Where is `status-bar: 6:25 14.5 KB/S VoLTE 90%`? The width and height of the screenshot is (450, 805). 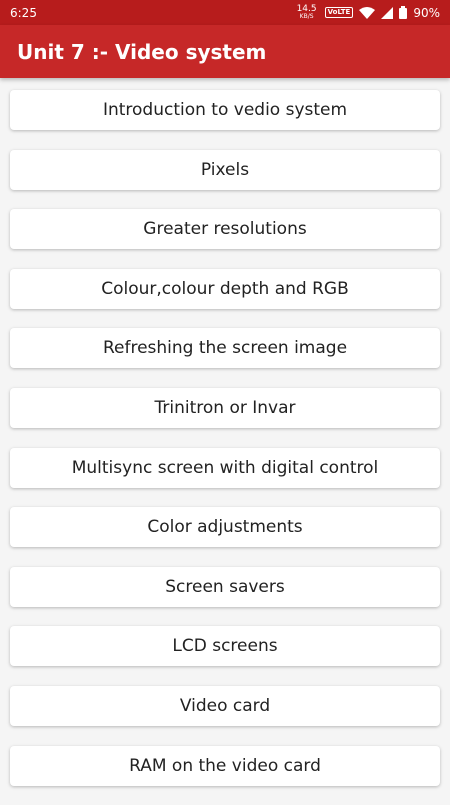 status-bar: 6:25 14.5 KB/S VoLTE 90% is located at coordinates (225, 12).